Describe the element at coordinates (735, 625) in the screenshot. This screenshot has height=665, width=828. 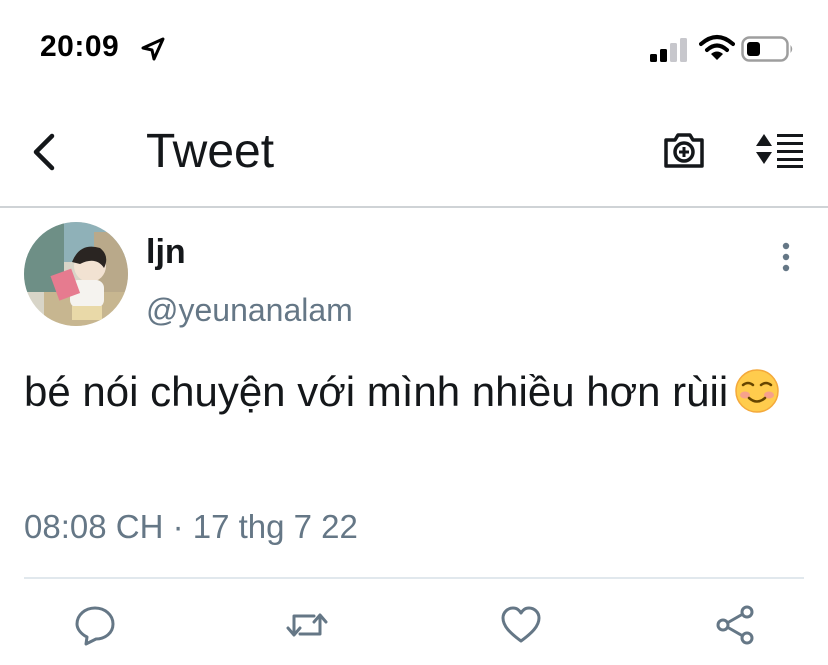
I see `share-icon` at that location.